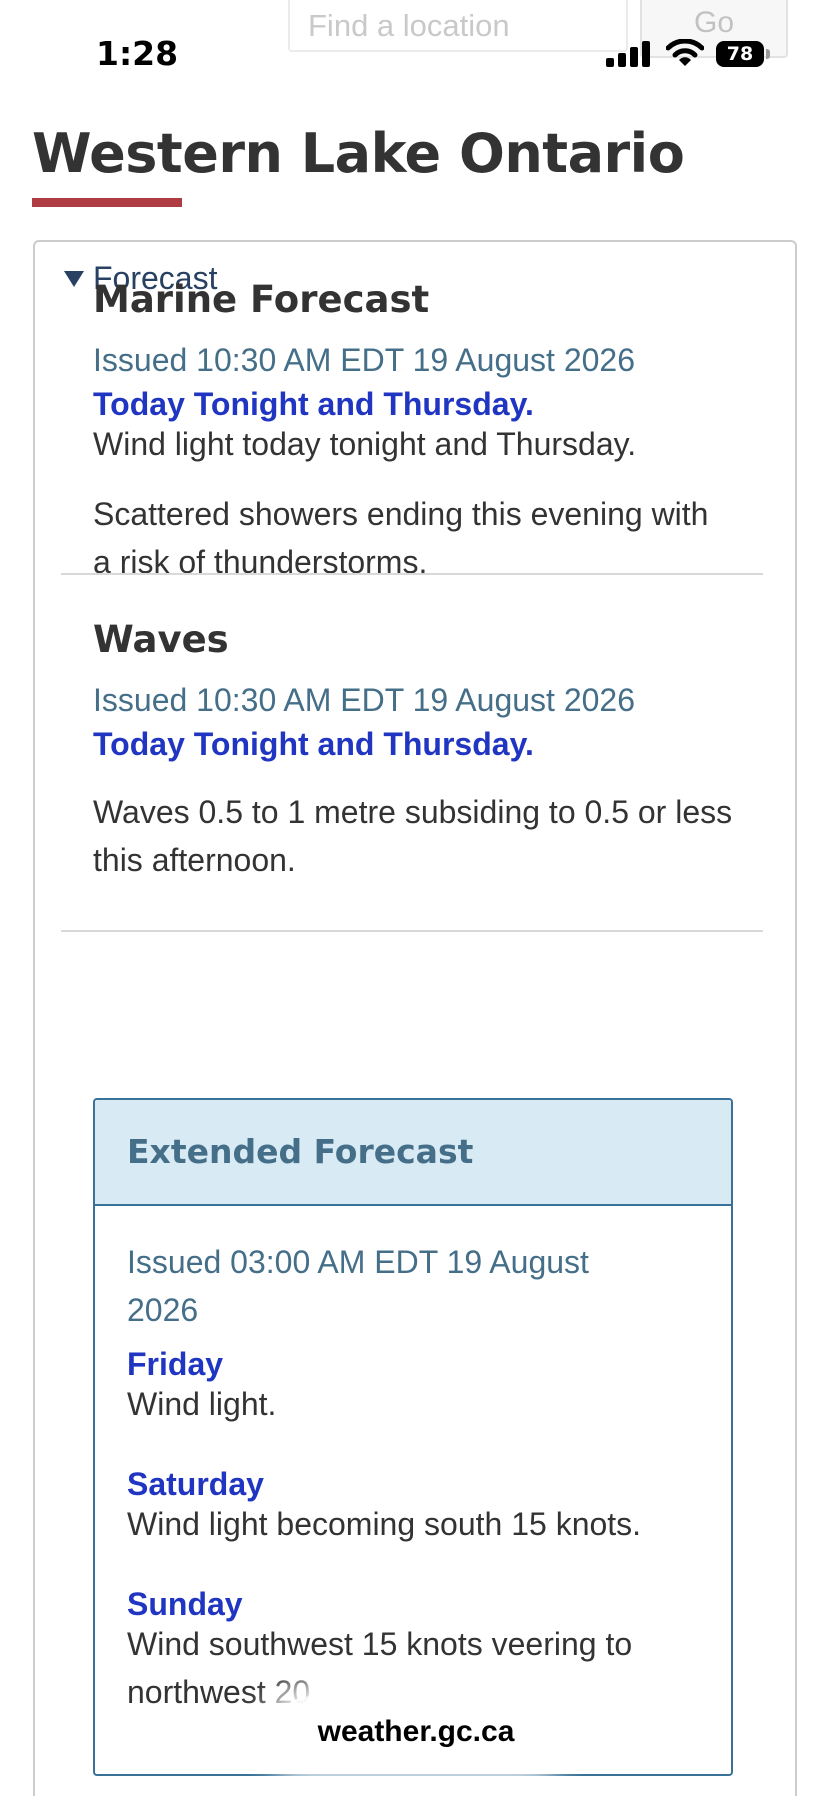 This screenshot has width=830, height=1796. I want to click on wifi-icon, so click(685, 52).